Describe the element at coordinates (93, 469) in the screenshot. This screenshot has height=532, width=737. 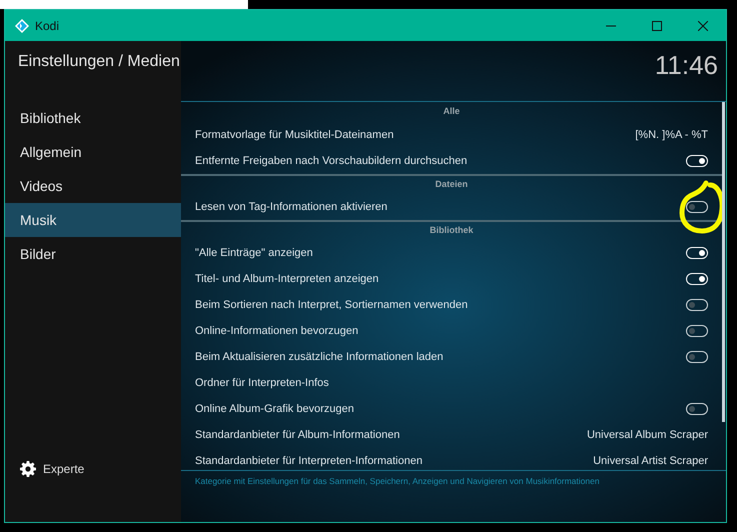
I see `settings-level-button: Experte` at that location.